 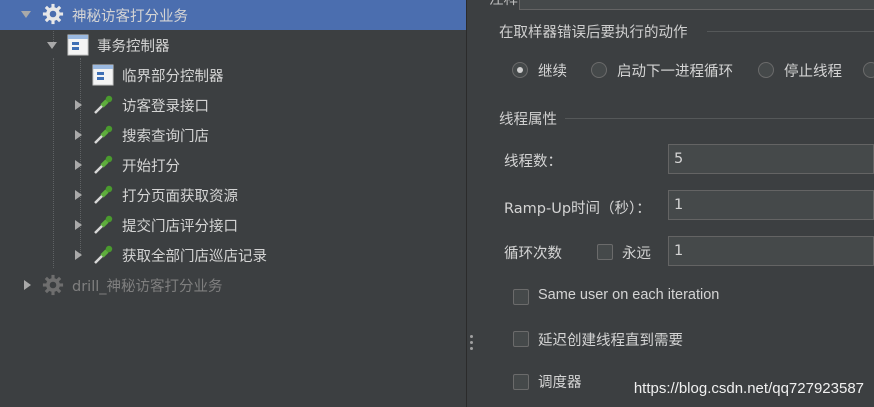 What do you see at coordinates (151, 166) in the screenshot?
I see `tree-item-label: 开始打分` at bounding box center [151, 166].